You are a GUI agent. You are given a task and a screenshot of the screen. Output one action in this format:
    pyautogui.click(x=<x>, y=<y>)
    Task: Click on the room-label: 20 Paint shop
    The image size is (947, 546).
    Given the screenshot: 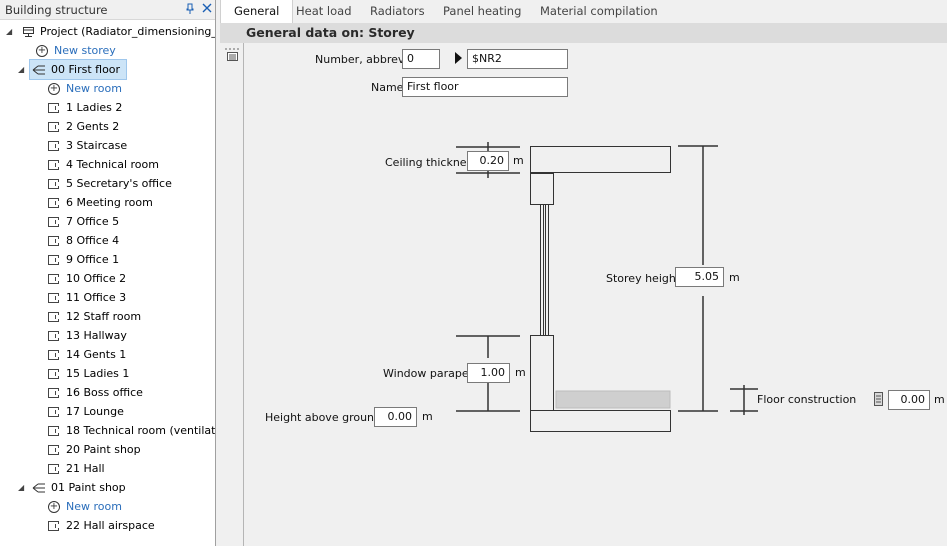 What is the action you would take?
    pyautogui.click(x=103, y=449)
    